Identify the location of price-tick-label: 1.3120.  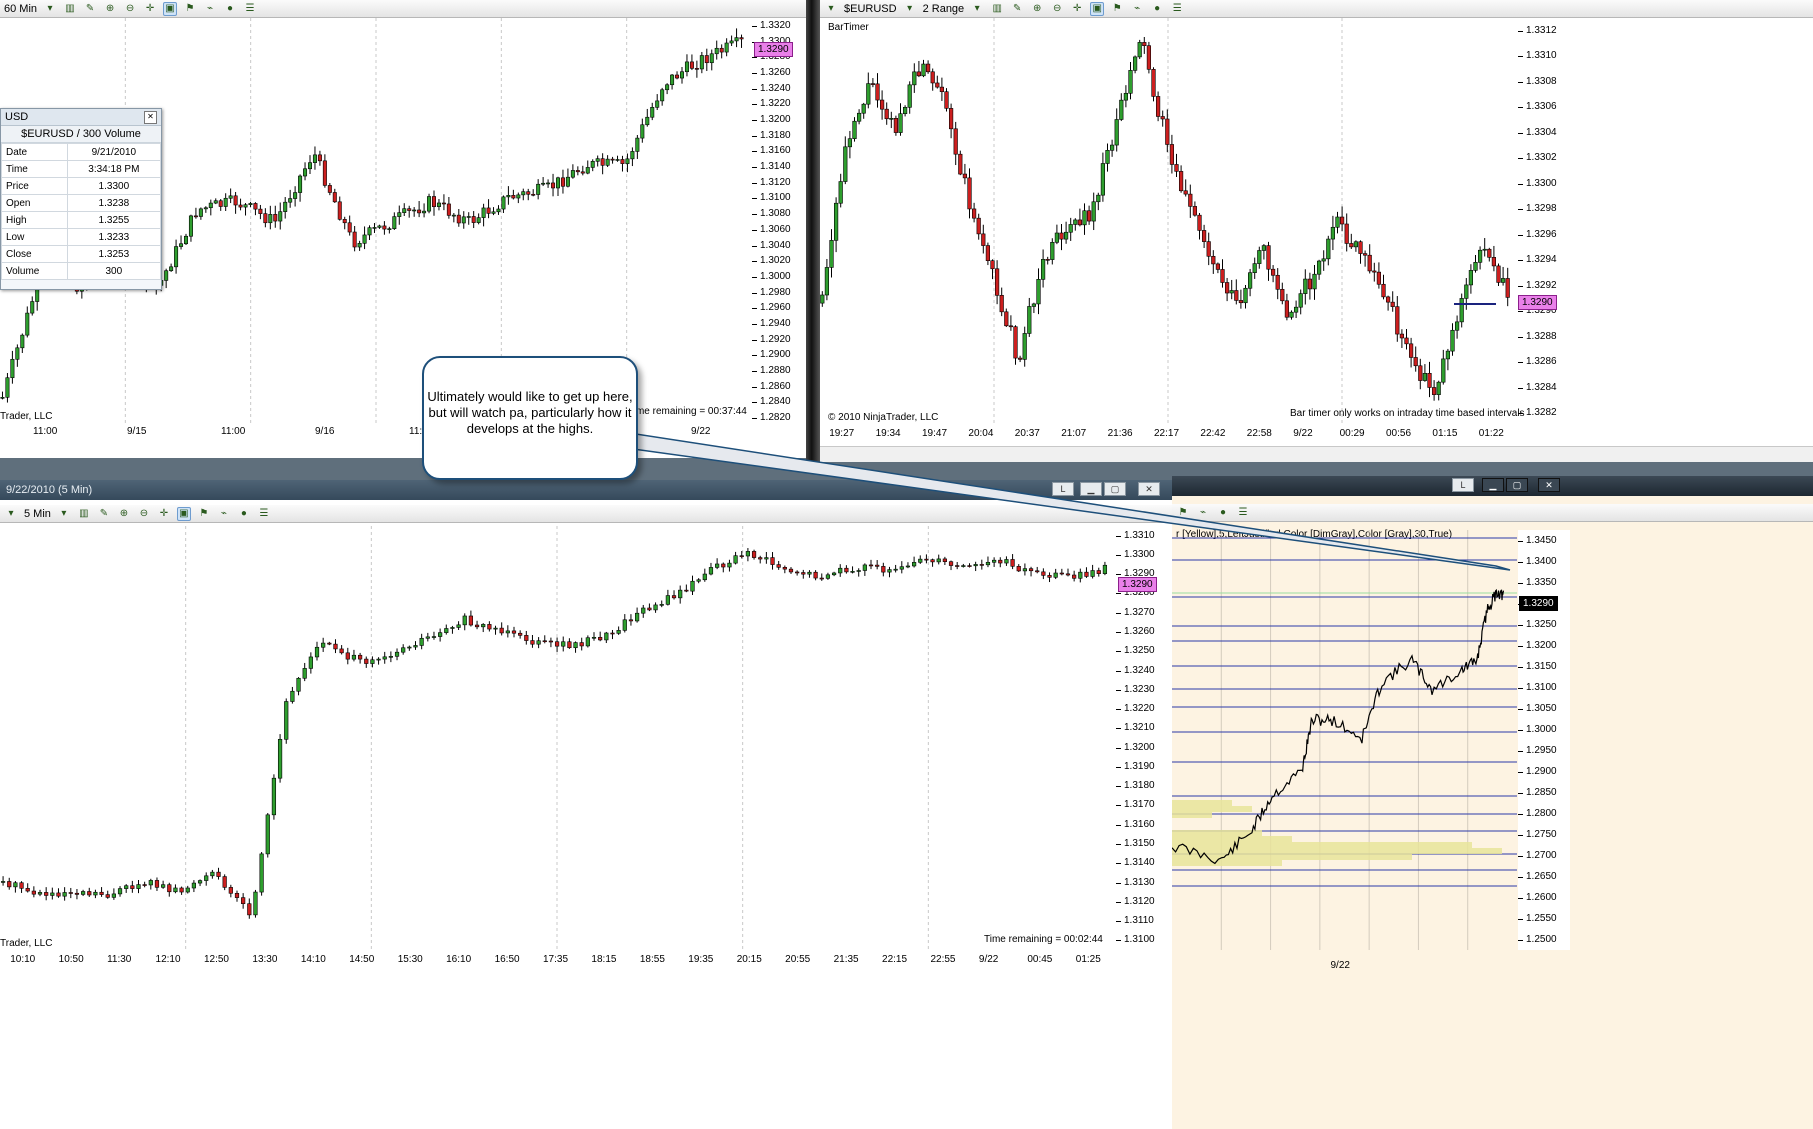
(771, 182).